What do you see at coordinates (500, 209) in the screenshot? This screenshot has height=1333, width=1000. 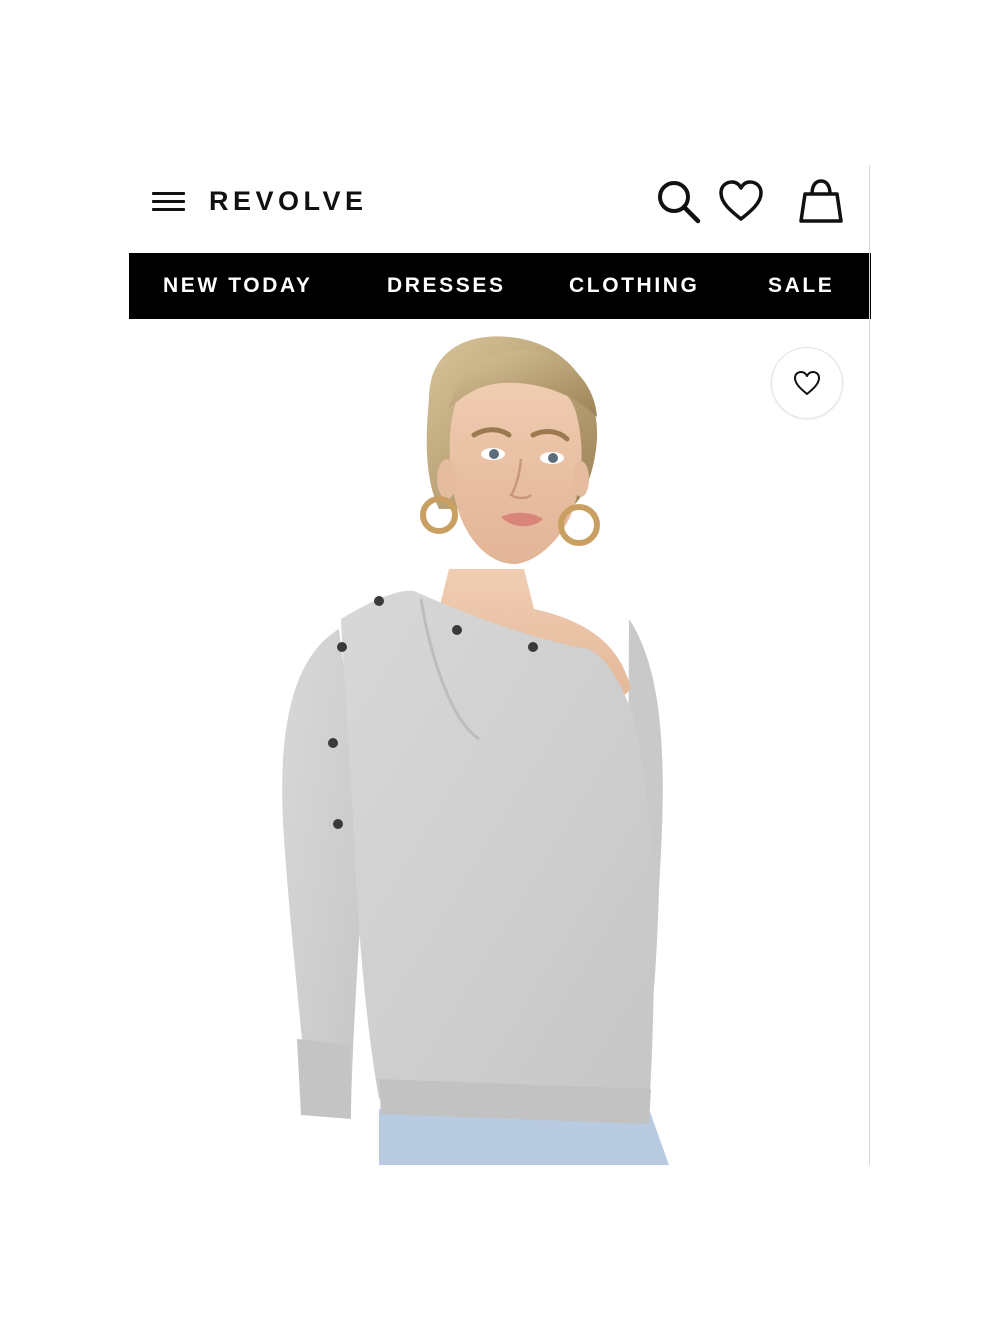 I see `site-header: REVOLVE` at bounding box center [500, 209].